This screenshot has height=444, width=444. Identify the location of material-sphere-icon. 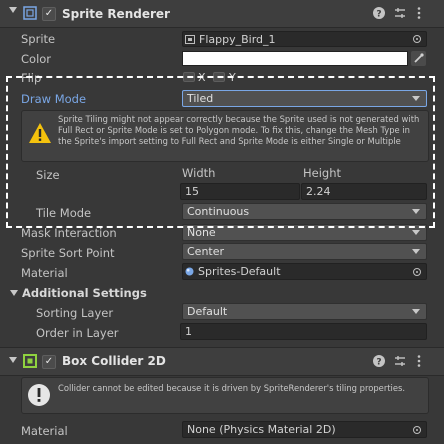
(189, 271).